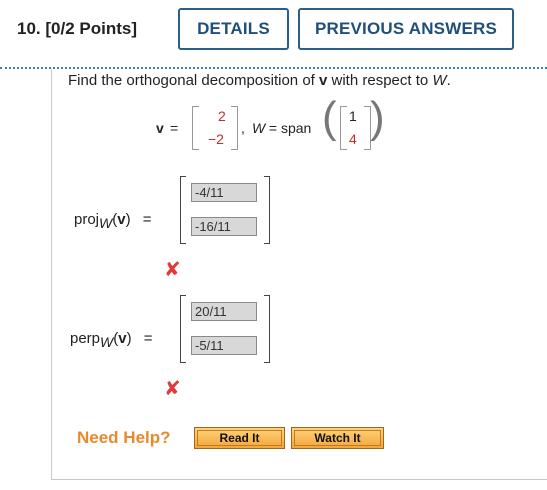  What do you see at coordinates (106, 223) in the screenshot?
I see `proj-label-sub: W` at bounding box center [106, 223].